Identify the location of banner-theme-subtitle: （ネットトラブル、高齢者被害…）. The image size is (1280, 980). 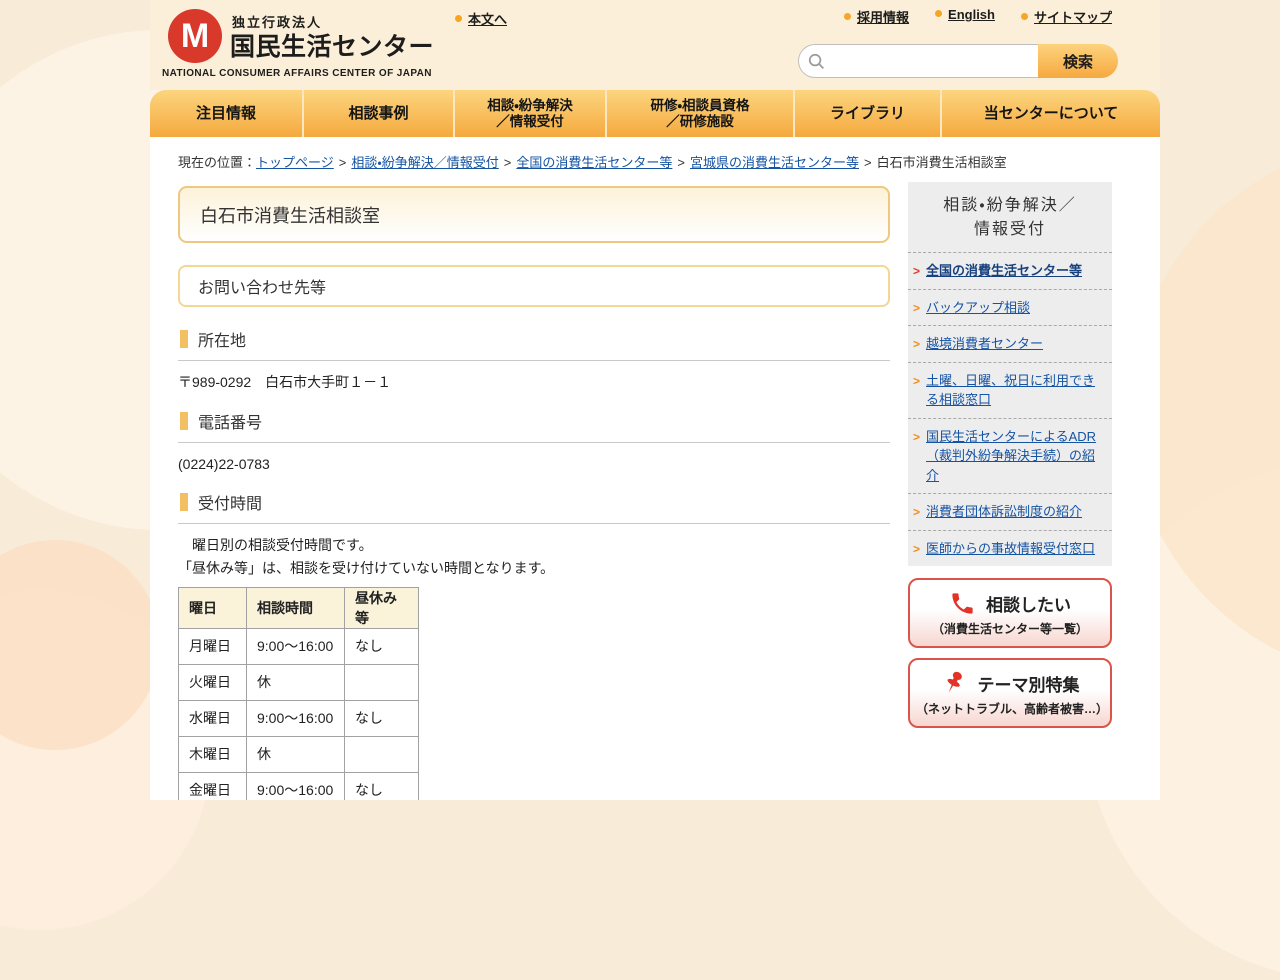
(1012, 709).